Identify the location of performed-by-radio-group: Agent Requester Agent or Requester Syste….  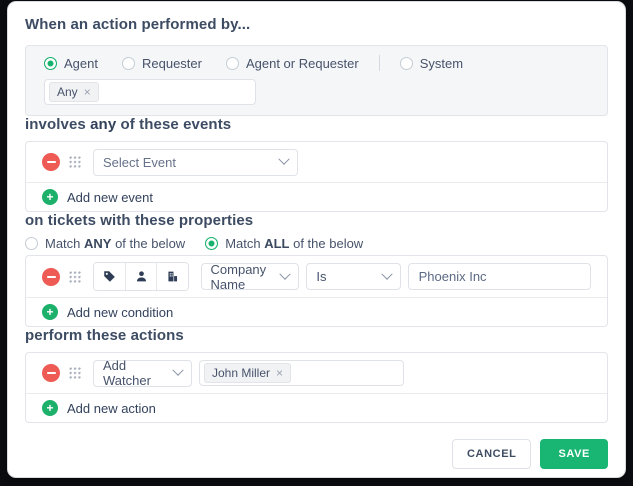
(316, 63).